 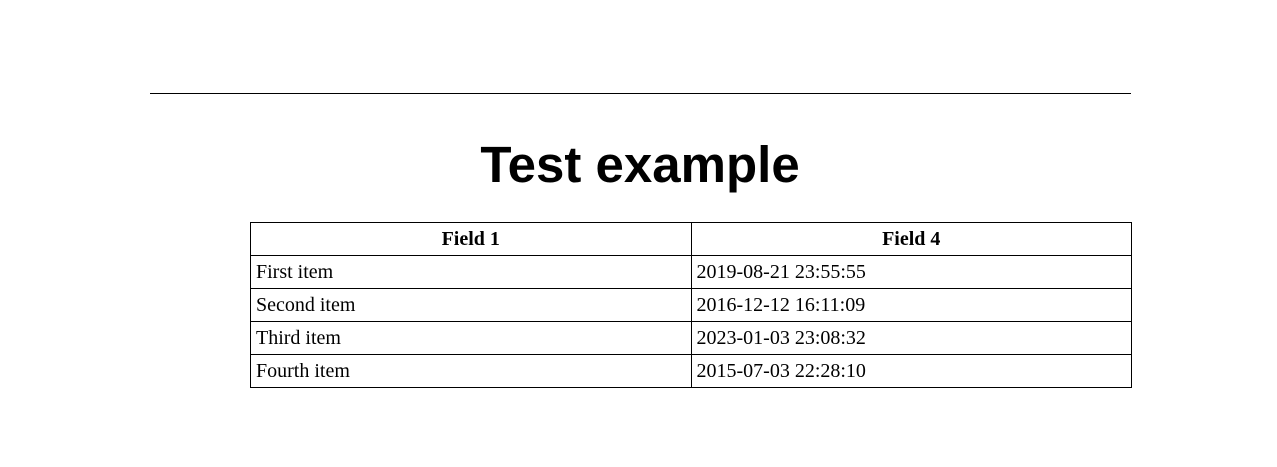 I want to click on table-cell-field-1: Fourth item, so click(x=471, y=371).